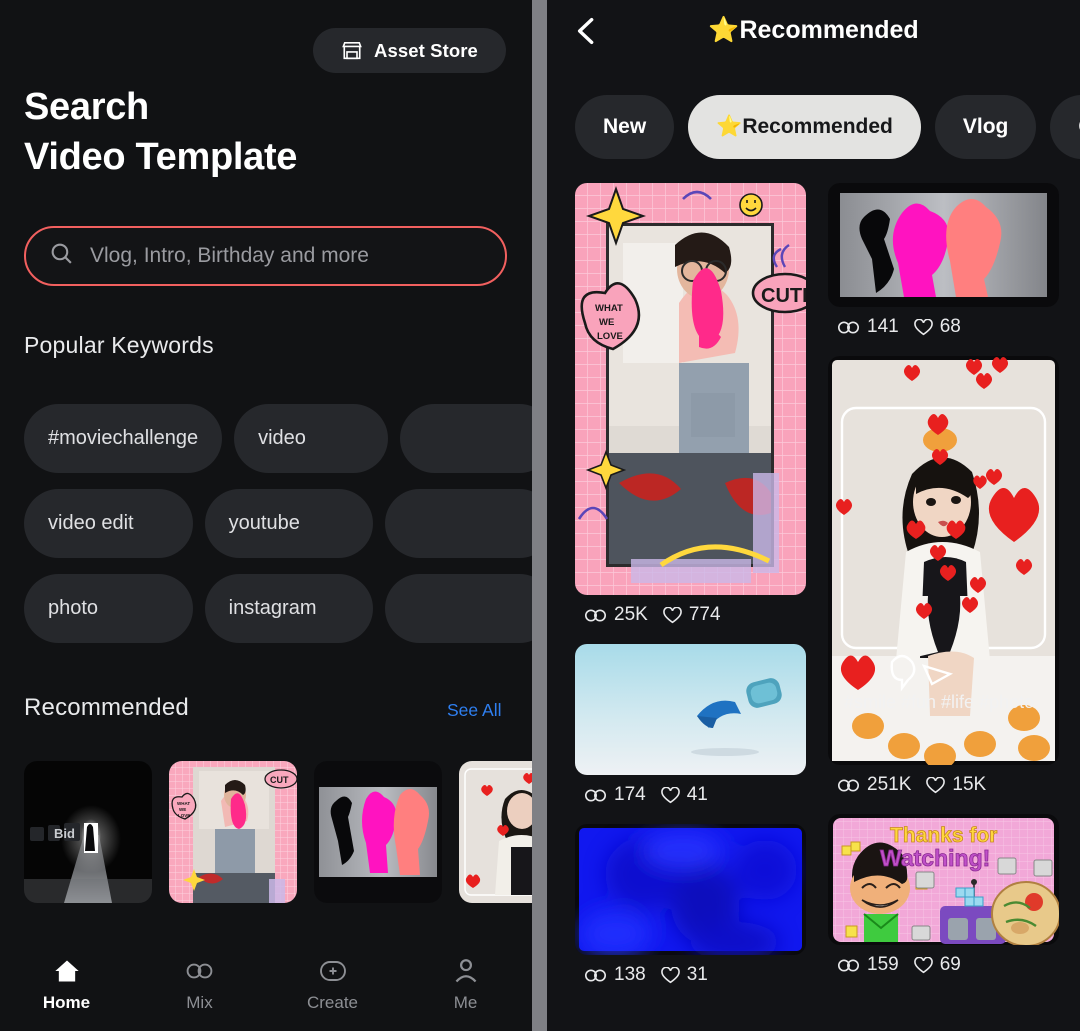 The height and width of the screenshot is (1031, 1080). What do you see at coordinates (937, 965) in the screenshot?
I see `stat-likes: 69` at bounding box center [937, 965].